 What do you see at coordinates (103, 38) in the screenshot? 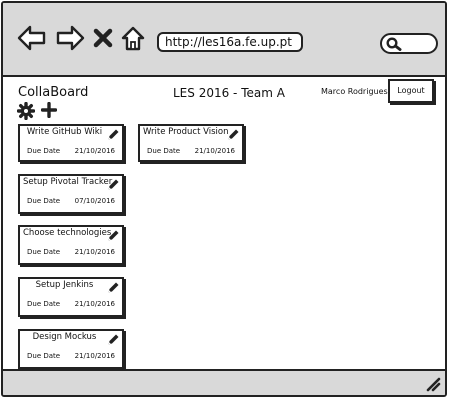
I see `close-x-icon` at bounding box center [103, 38].